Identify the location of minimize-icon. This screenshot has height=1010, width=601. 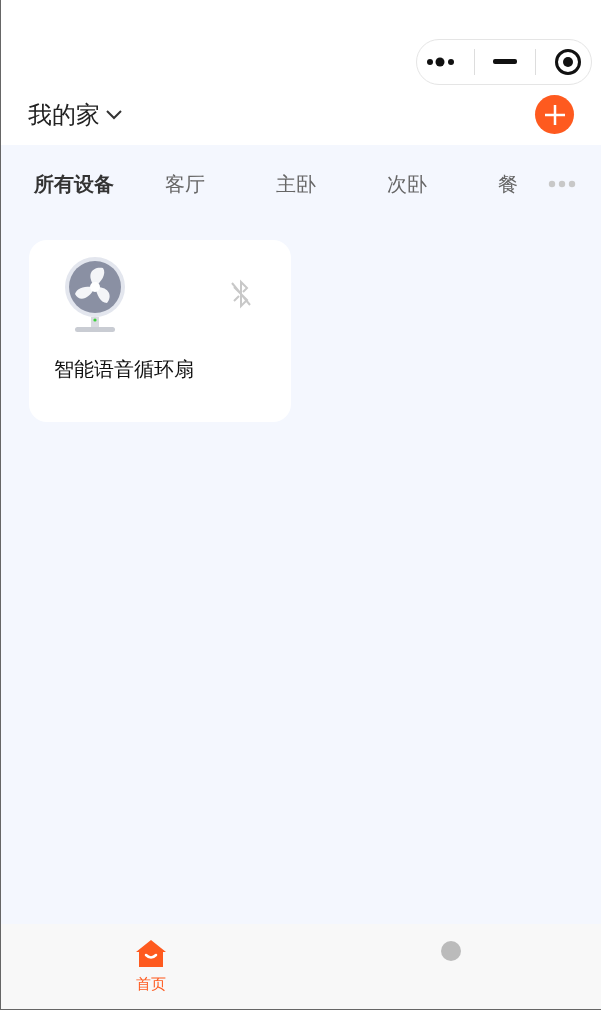
(505, 62).